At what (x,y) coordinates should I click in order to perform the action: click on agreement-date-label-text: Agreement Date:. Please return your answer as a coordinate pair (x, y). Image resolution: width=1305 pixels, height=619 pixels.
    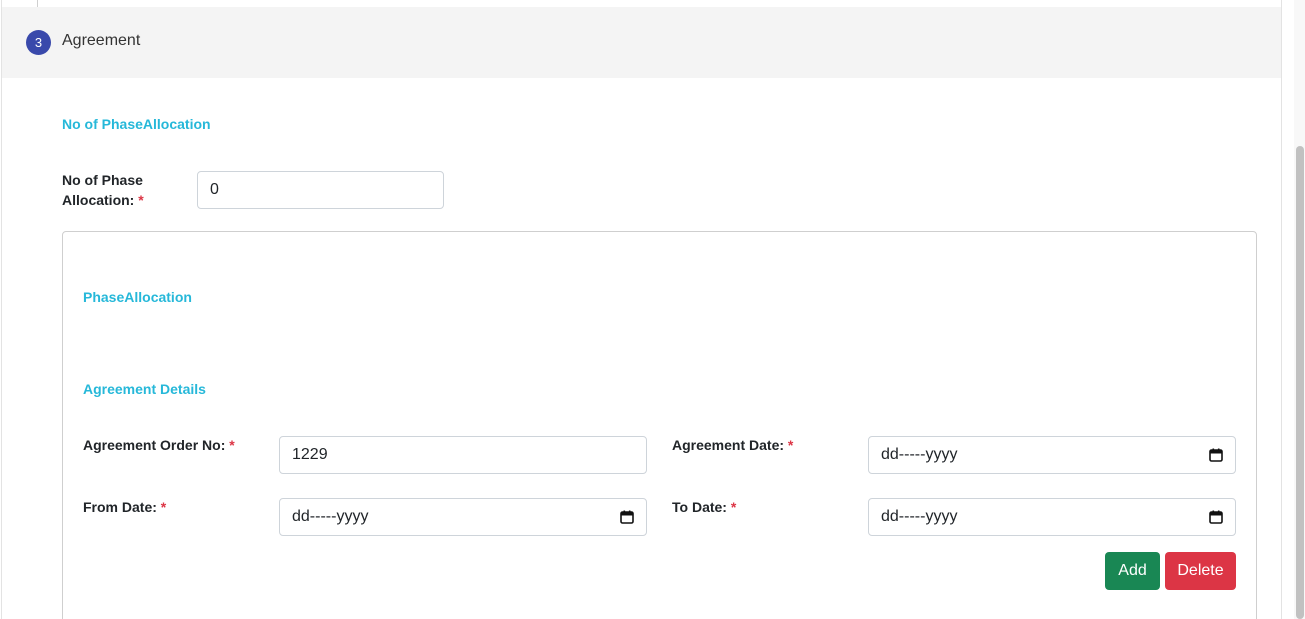
    Looking at the image, I should click on (728, 445).